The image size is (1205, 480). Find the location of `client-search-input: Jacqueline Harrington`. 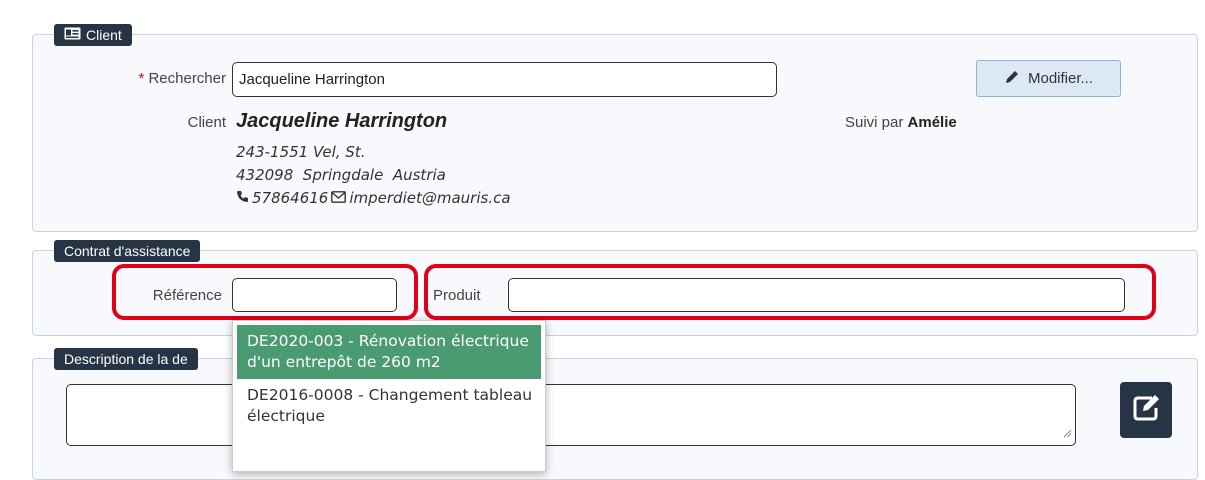

client-search-input: Jacqueline Harrington is located at coordinates (504, 79).